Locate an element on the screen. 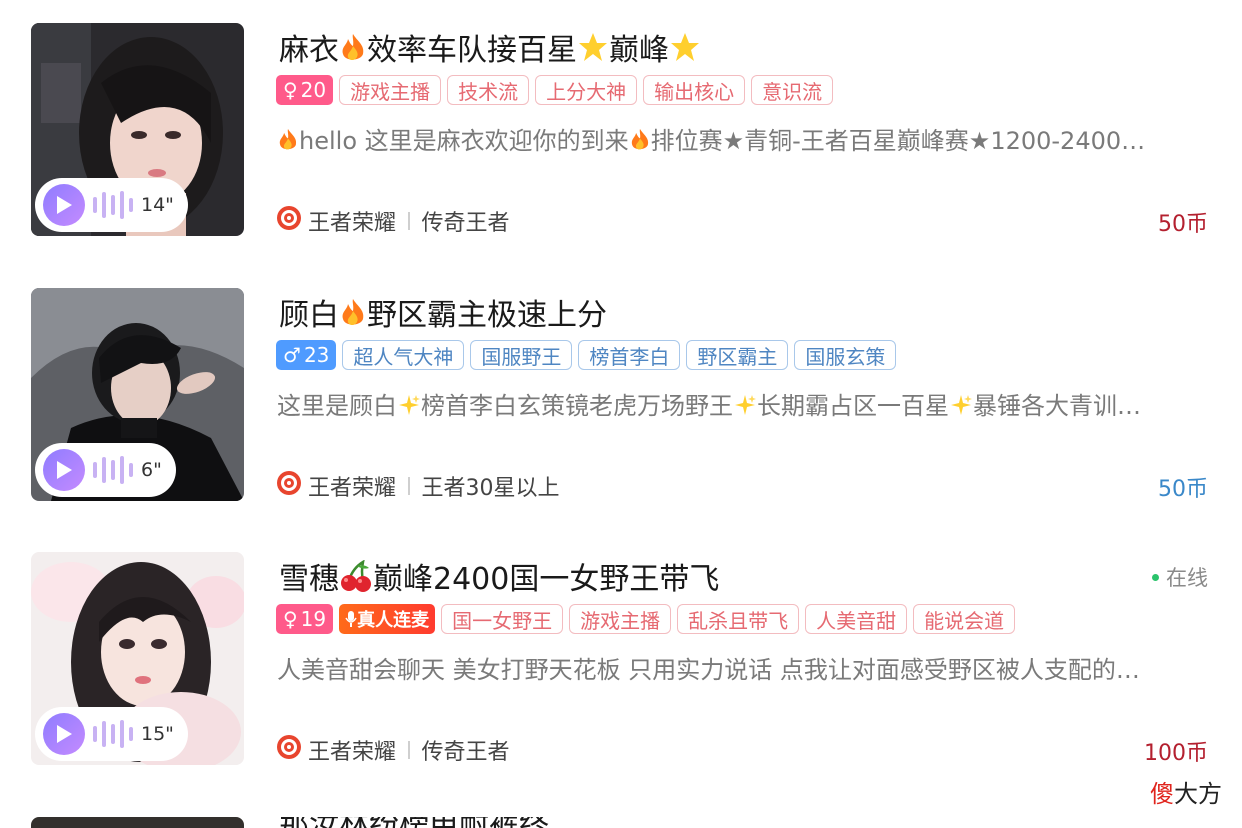 The height and width of the screenshot is (828, 1242). title-text-2: 巅峰 is located at coordinates (639, 50).